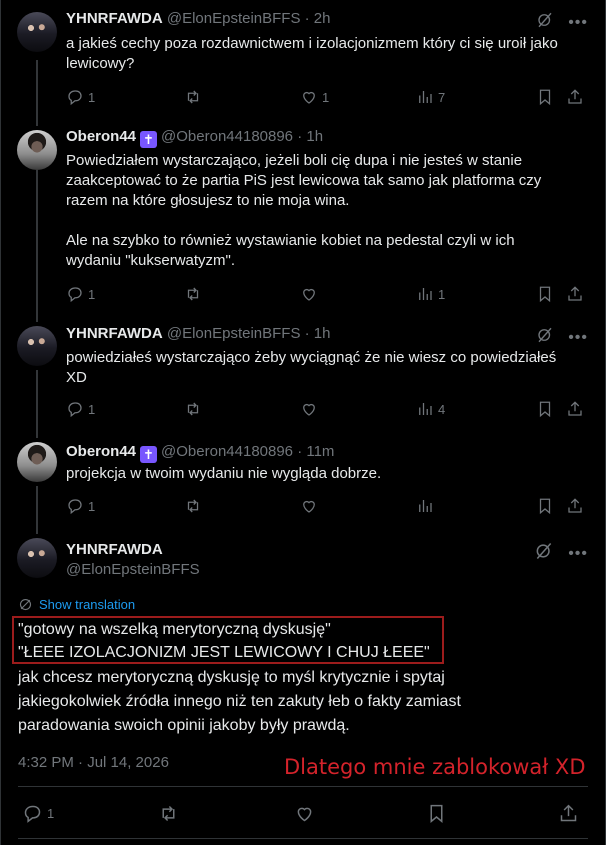 The width and height of the screenshot is (606, 845). I want to click on views-button: 7, so click(430, 97).